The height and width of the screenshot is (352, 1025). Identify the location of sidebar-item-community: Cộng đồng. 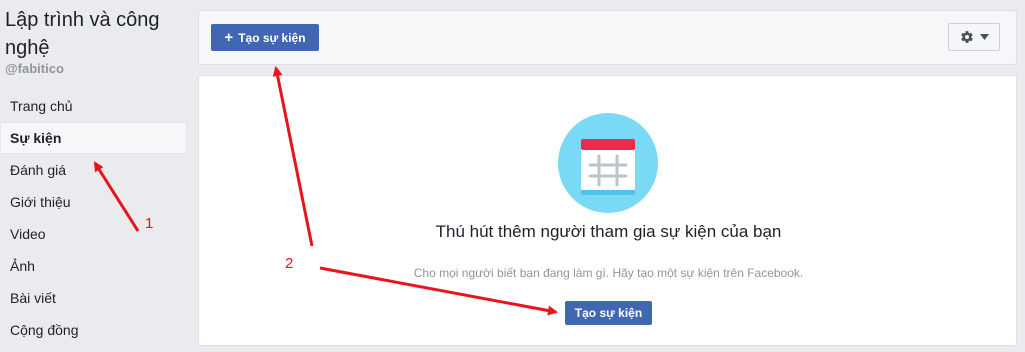
(93, 330).